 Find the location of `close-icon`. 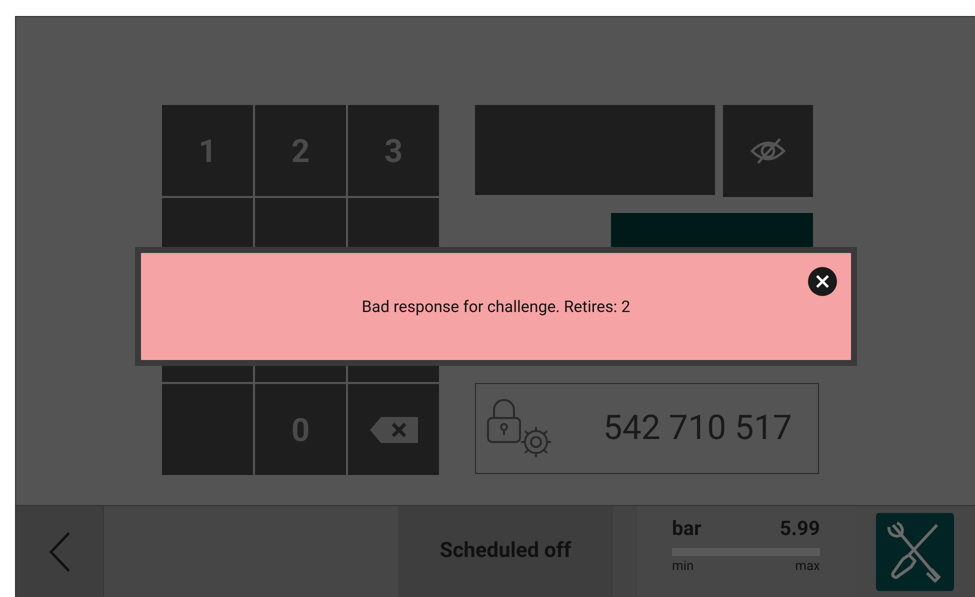

close-icon is located at coordinates (822, 281).